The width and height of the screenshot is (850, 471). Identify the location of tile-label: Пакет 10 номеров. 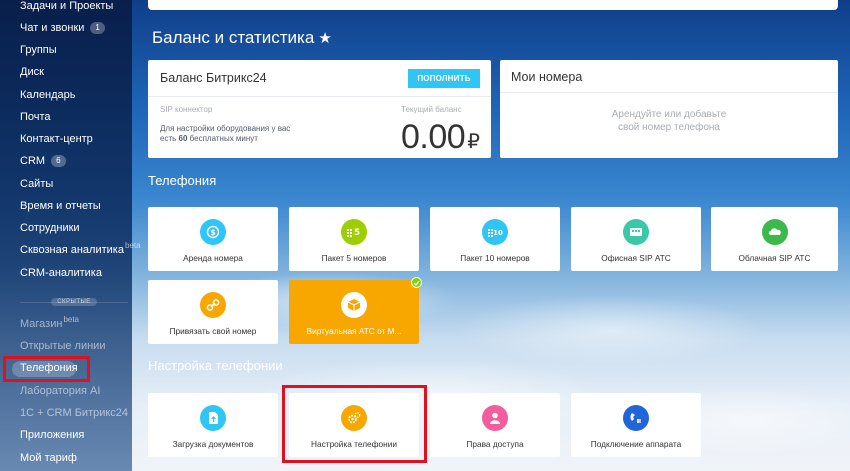
(495, 258).